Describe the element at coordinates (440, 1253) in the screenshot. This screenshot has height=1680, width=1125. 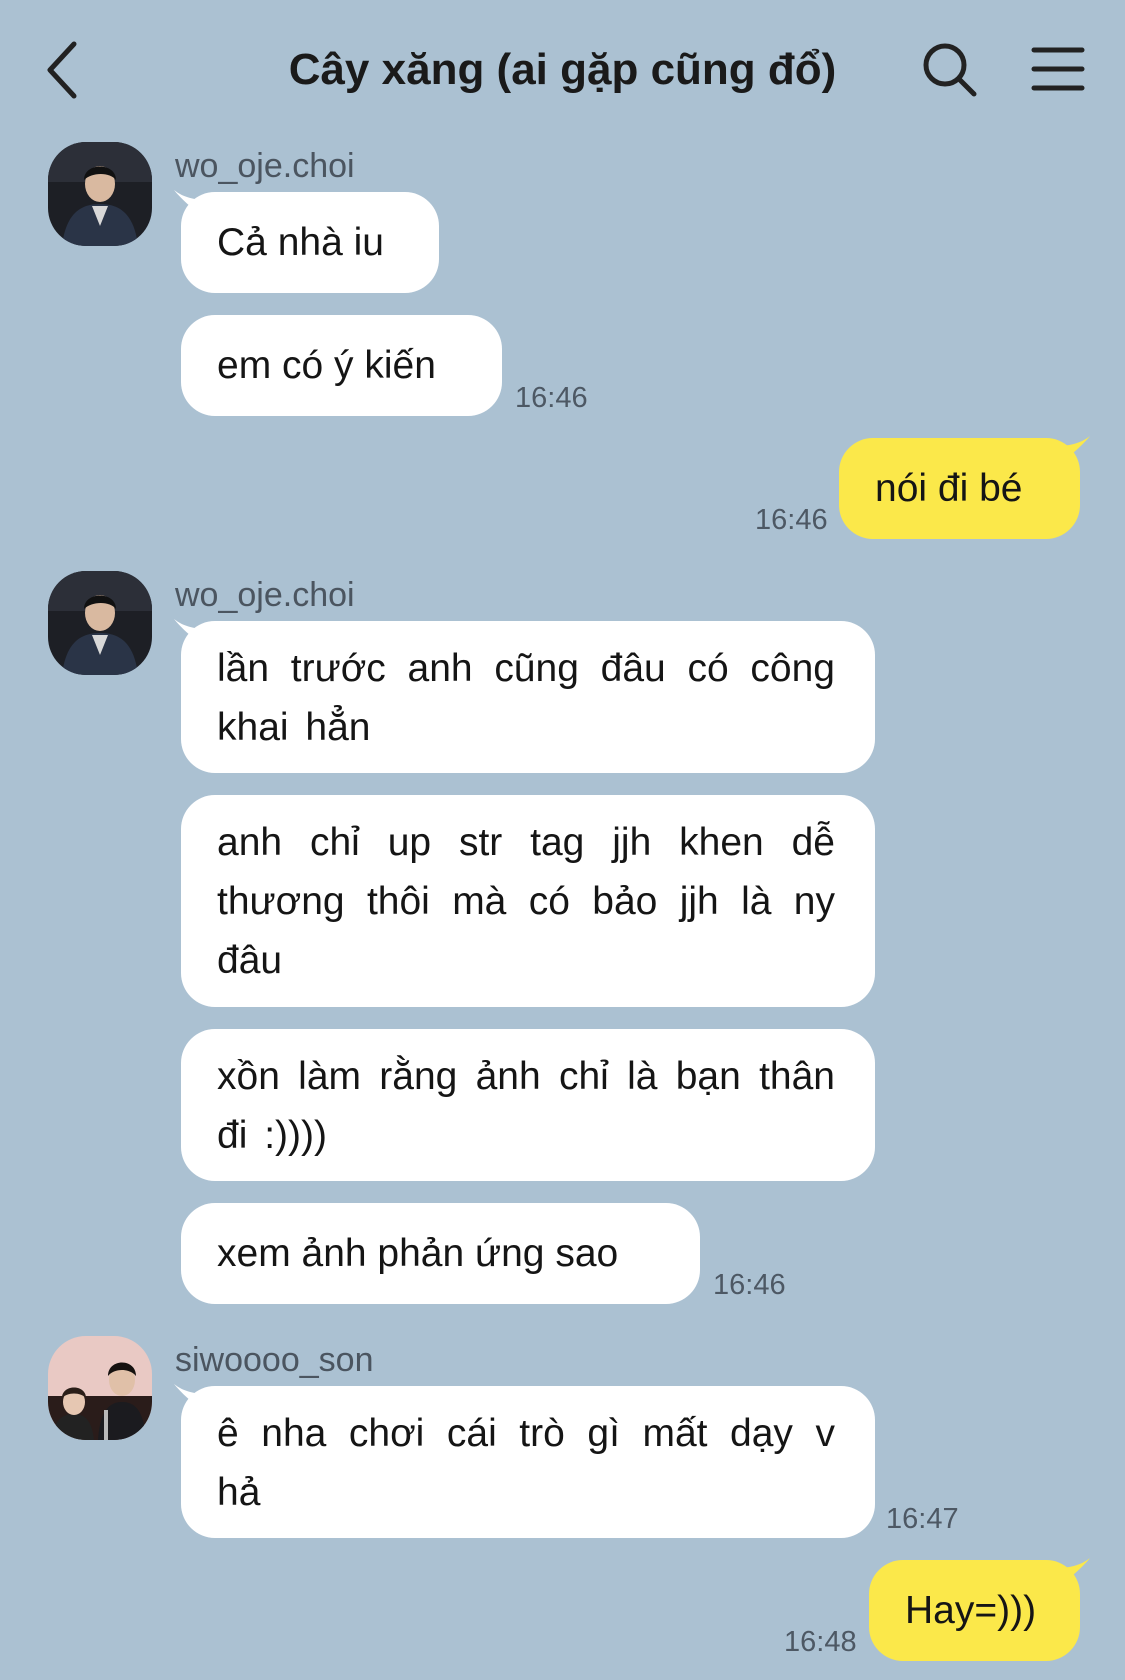
I see `message-bubble: xem ảnh phản ứng sao` at that location.